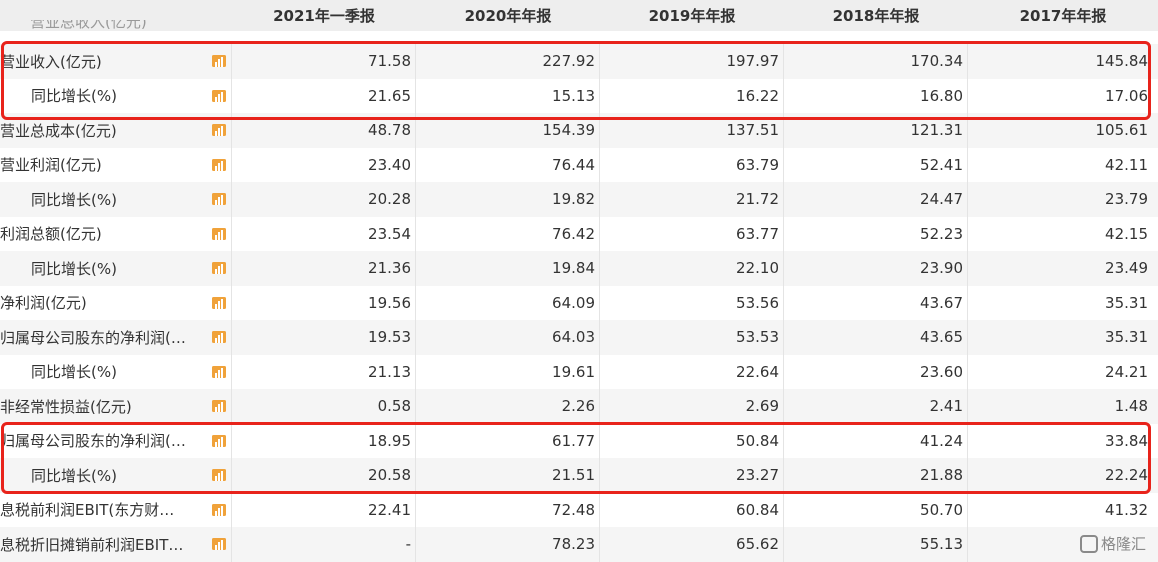 The width and height of the screenshot is (1158, 562). What do you see at coordinates (324, 130) in the screenshot?
I see `value-cell: 48.78` at bounding box center [324, 130].